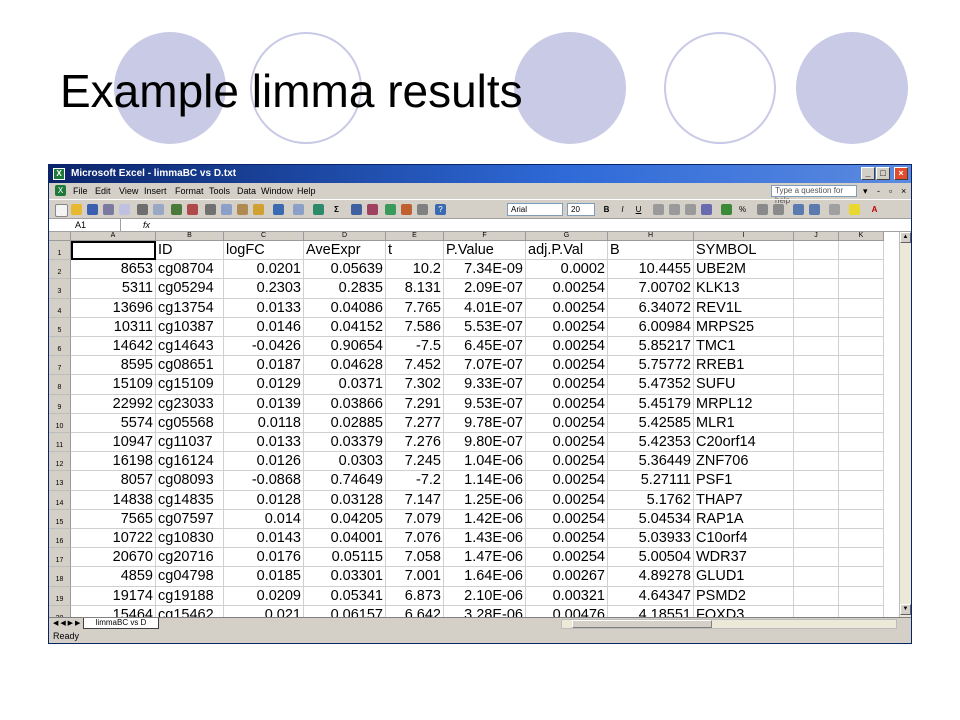  Describe the element at coordinates (113, 519) in the screenshot. I see `table-cell: 7565` at that location.